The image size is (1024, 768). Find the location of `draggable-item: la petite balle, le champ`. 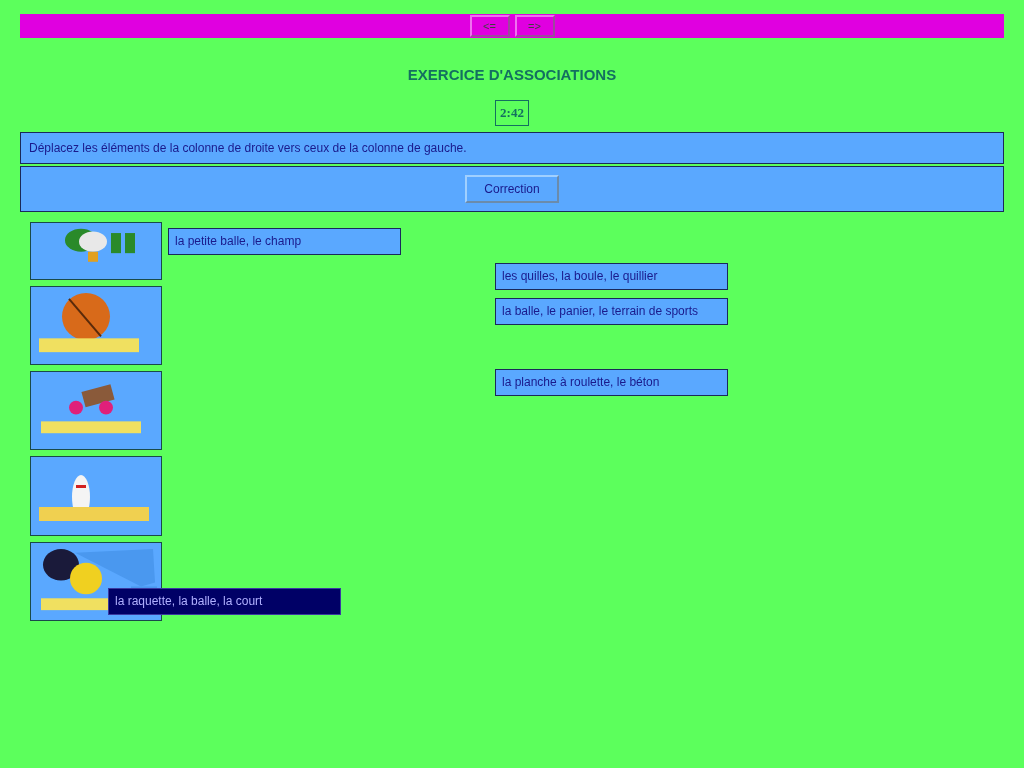

draggable-item: la petite balle, le champ is located at coordinates (284, 241).